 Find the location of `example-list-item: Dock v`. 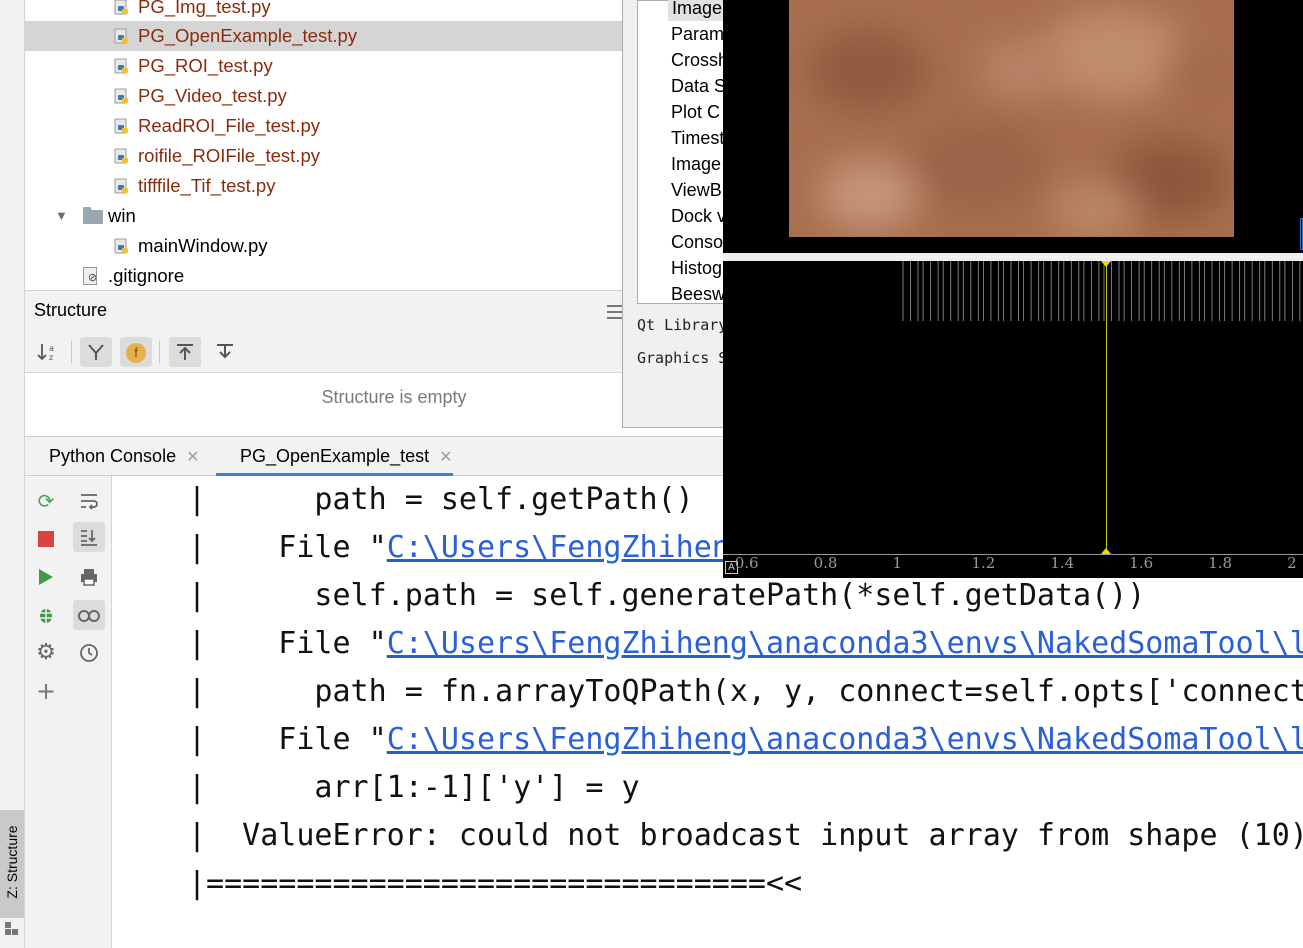

example-list-item: Dock v is located at coordinates (697, 216).